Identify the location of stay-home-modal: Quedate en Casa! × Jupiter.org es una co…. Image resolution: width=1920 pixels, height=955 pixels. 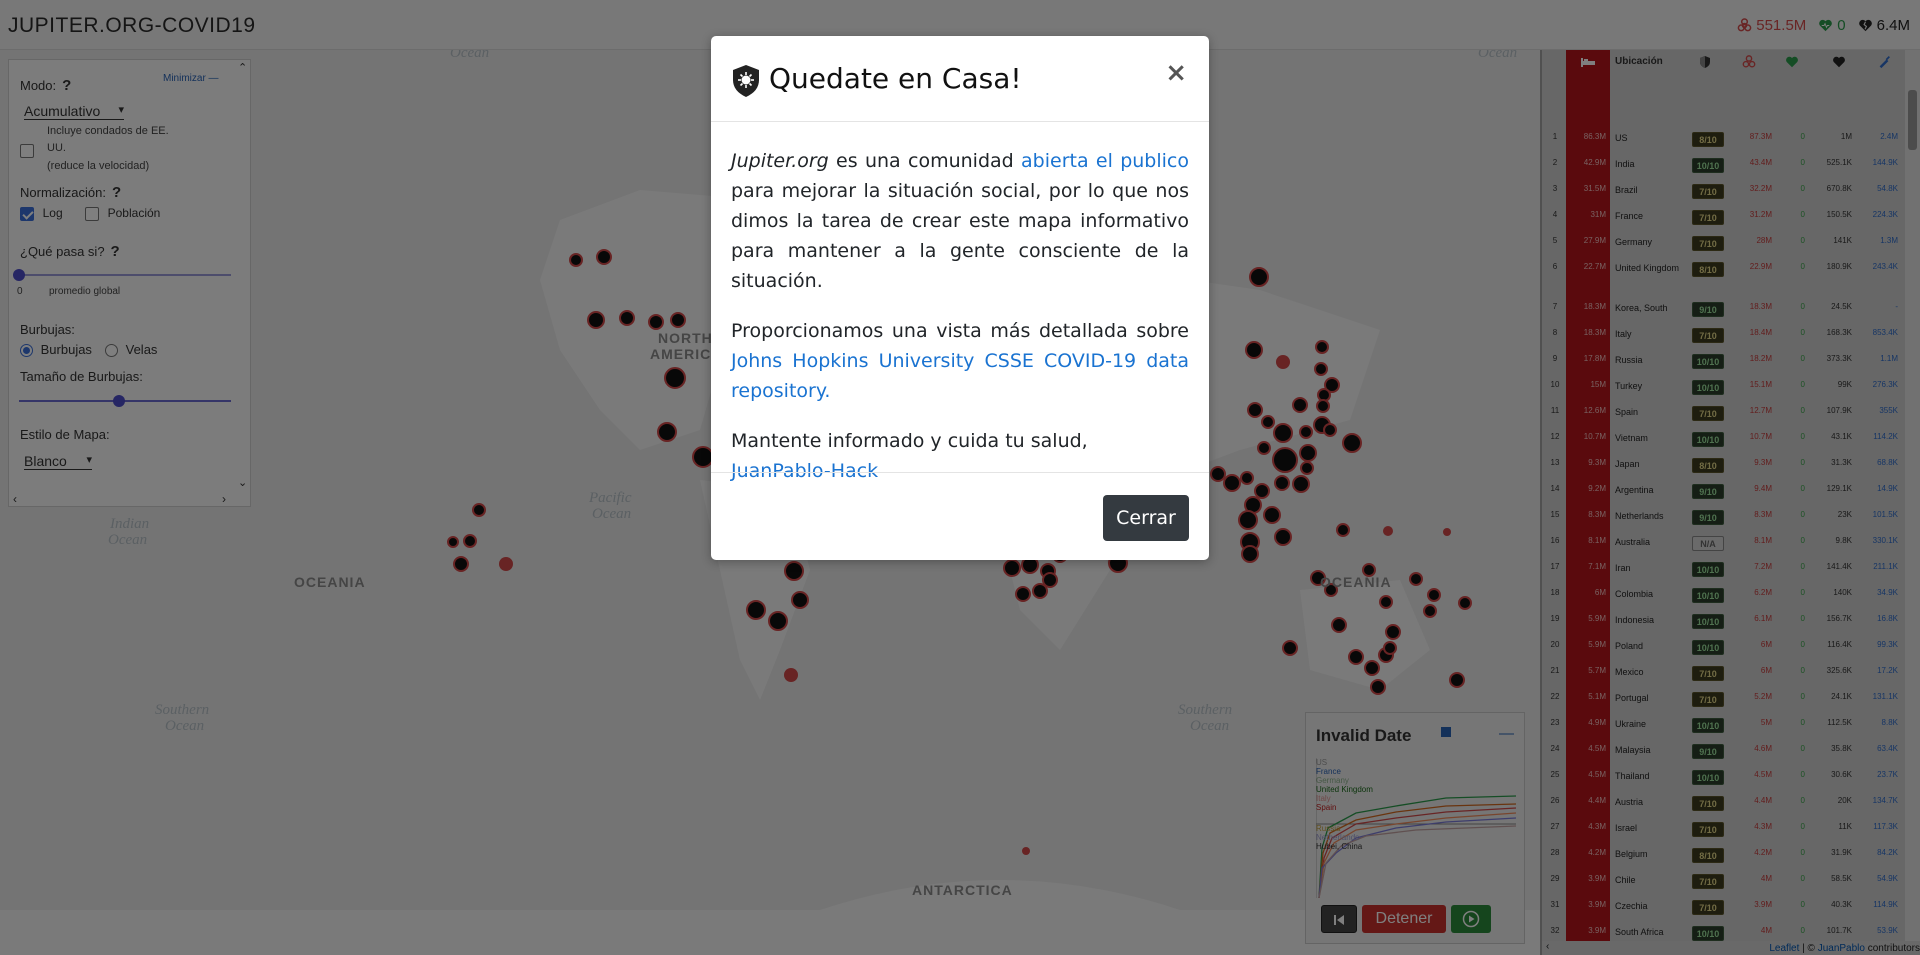
(960, 298).